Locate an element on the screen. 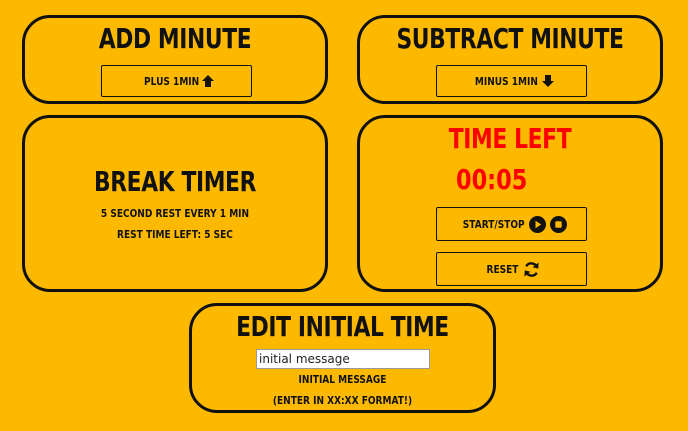  subtract-minute-title: Subtract Minute is located at coordinates (510, 38).